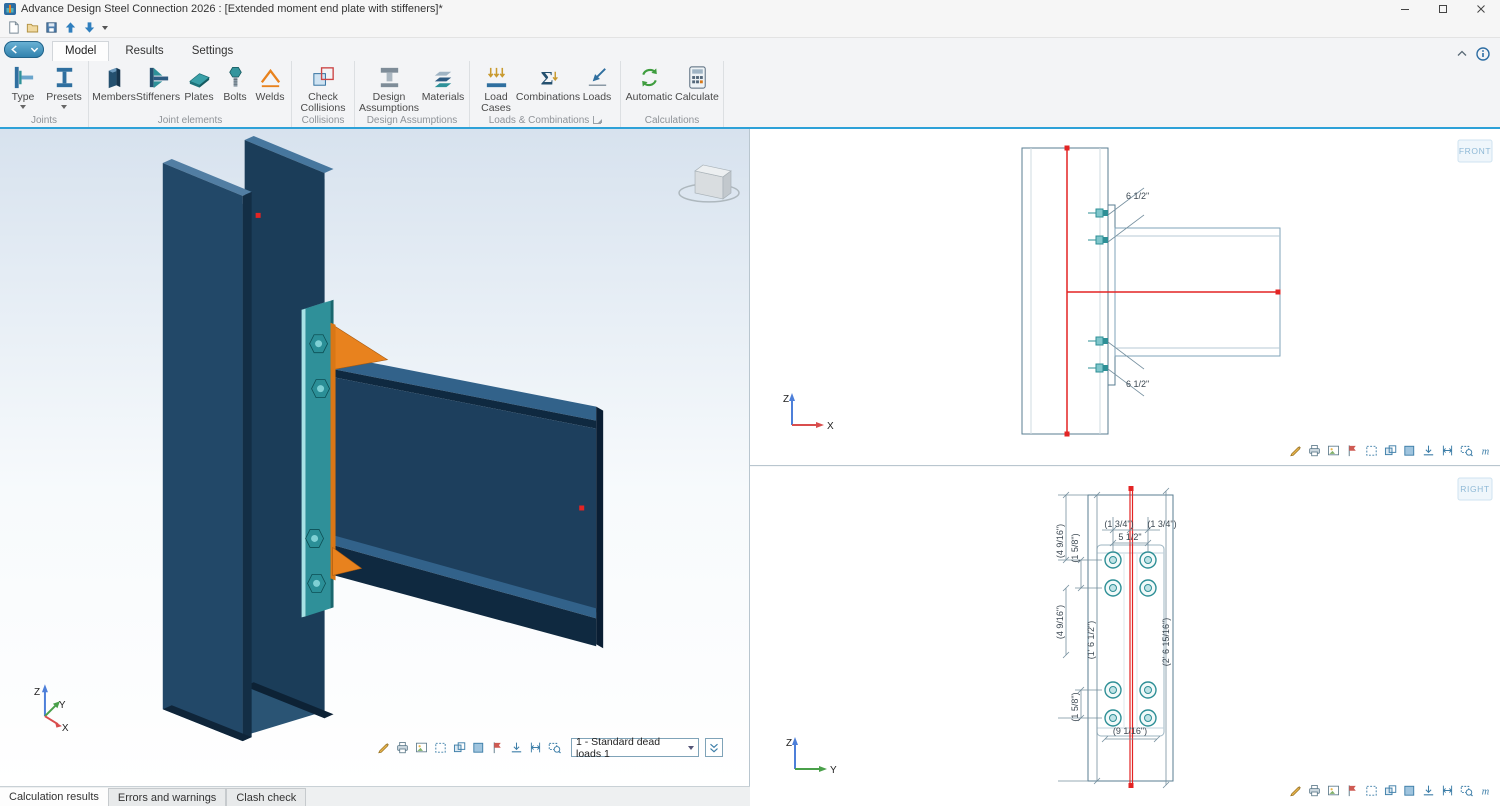 The height and width of the screenshot is (806, 1500). I want to click on loads-combinations-dialog-launcher-icon, so click(598, 120).